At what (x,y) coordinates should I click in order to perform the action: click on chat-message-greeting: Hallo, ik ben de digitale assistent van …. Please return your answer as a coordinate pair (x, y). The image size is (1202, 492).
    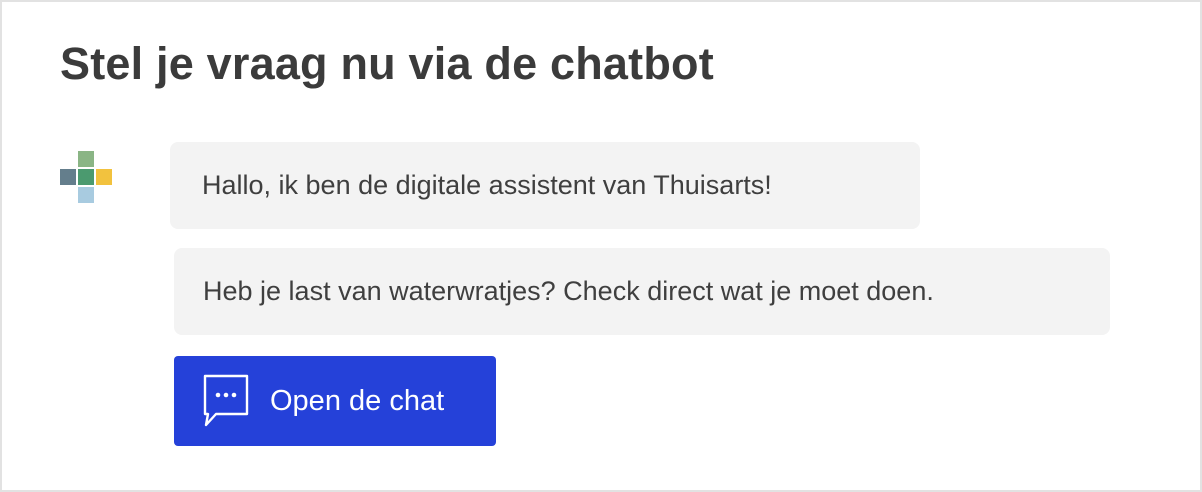
    Looking at the image, I should click on (545, 185).